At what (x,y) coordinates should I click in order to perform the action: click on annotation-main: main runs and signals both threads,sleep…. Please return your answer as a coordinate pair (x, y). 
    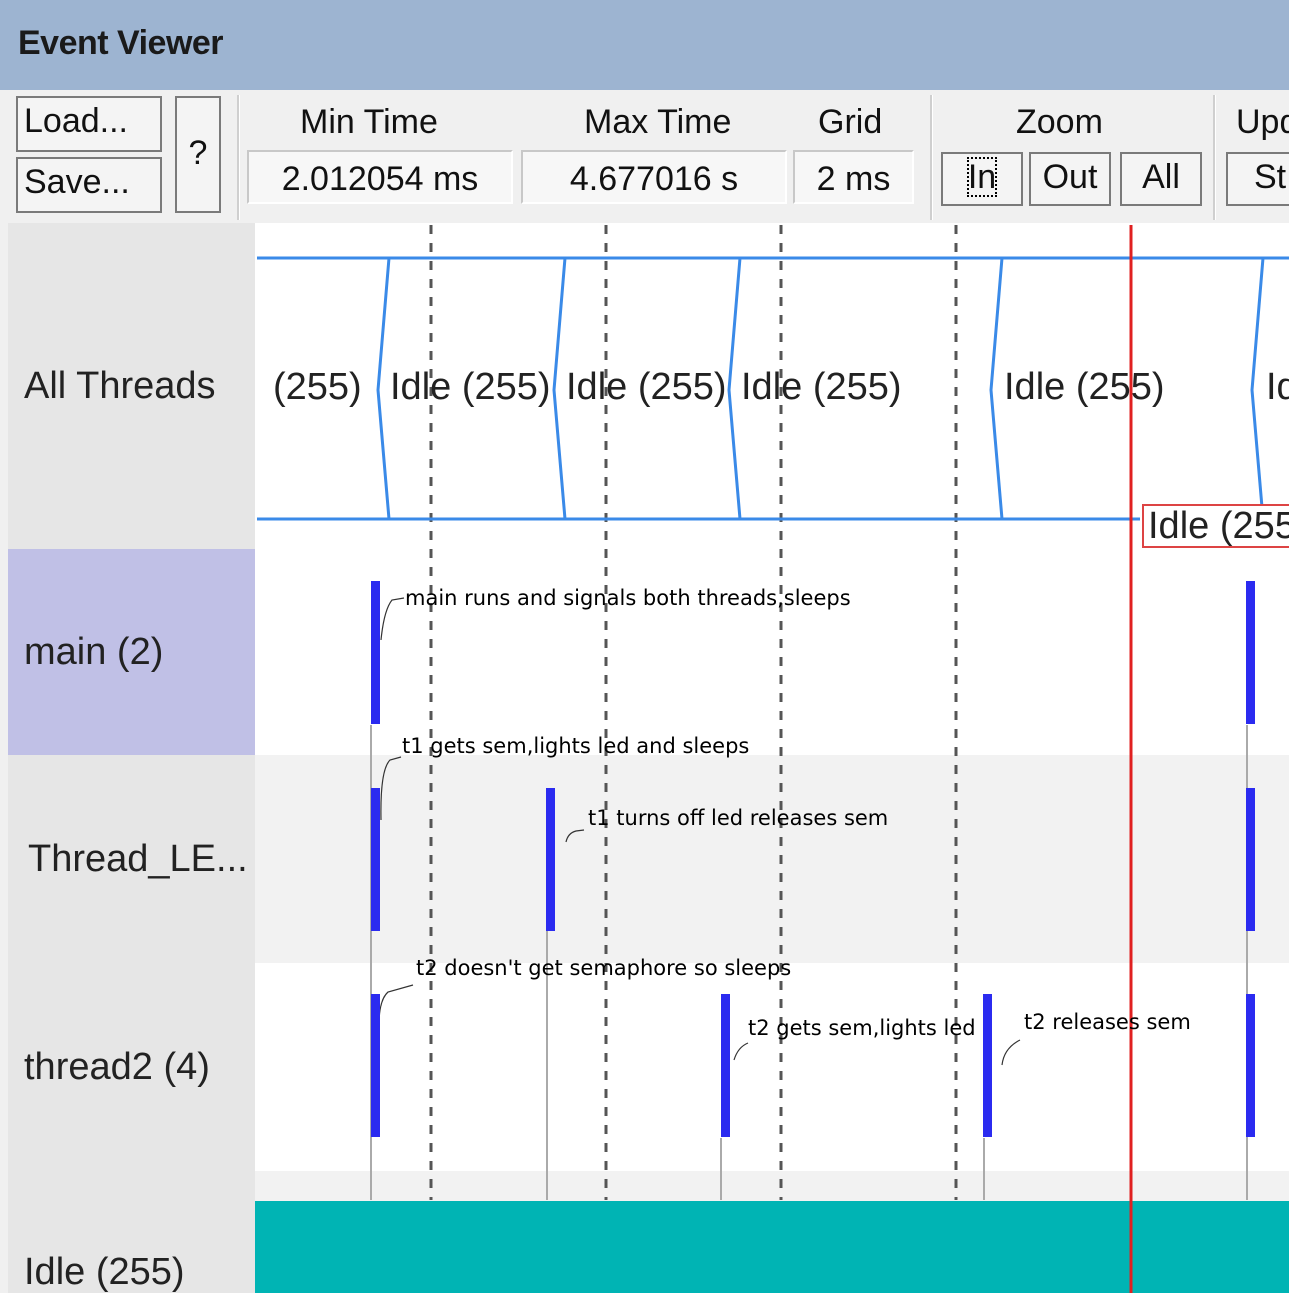
    Looking at the image, I should click on (628, 598).